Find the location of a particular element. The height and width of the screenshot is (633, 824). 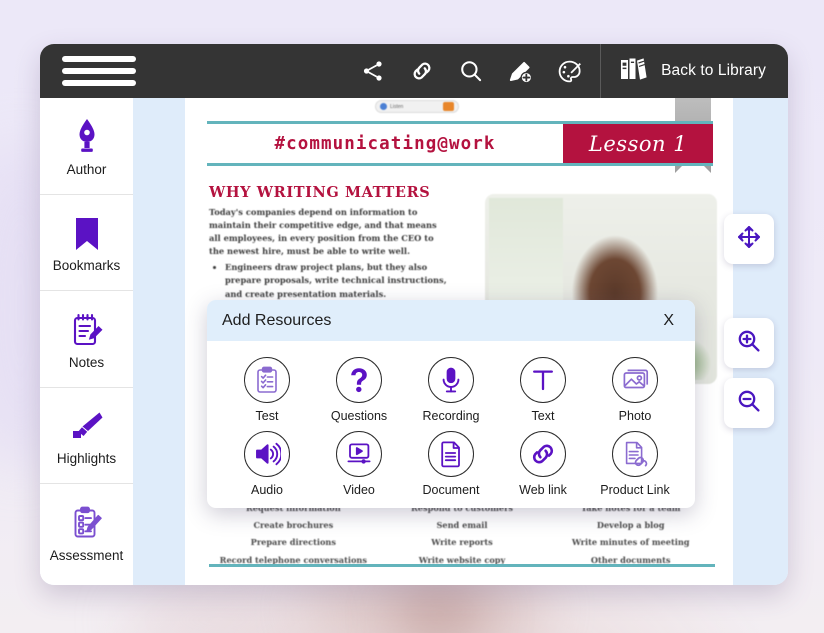

clipboard-pencil-icon is located at coordinates (87, 521).